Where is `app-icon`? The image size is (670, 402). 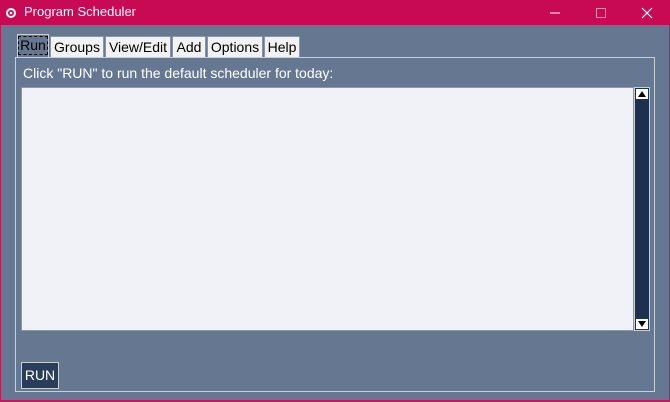 app-icon is located at coordinates (11, 12).